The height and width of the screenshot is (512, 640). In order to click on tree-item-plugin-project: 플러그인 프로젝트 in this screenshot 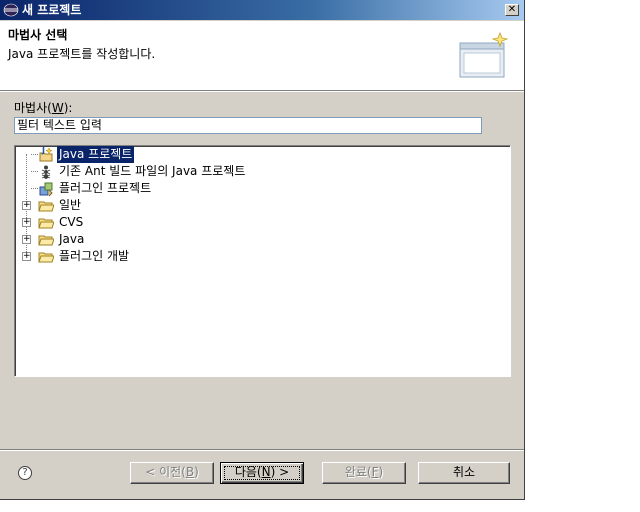, I will do `click(255, 188)`.